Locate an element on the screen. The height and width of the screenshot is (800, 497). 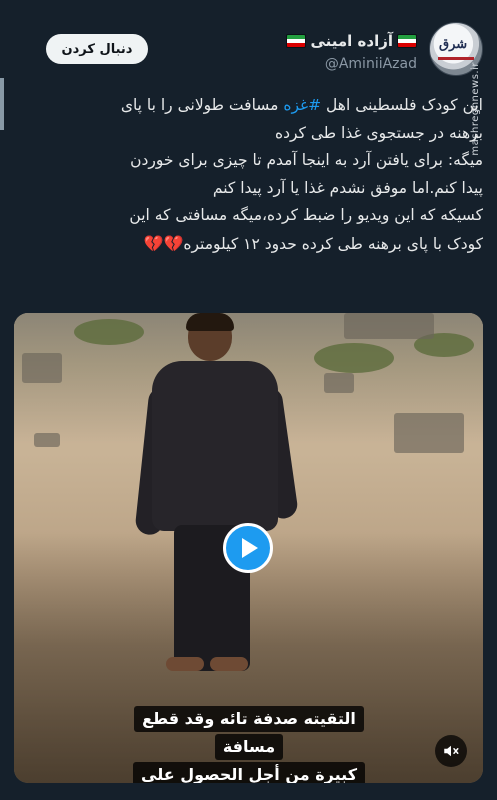
avatar-logo-bar is located at coordinates (456, 58).